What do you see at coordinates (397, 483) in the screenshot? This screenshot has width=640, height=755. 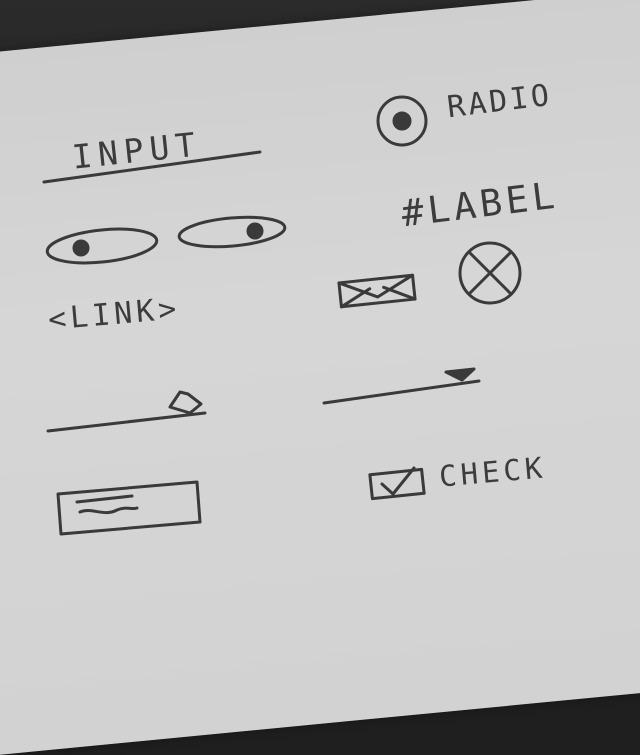 I see `checkbox-checked-icon` at bounding box center [397, 483].